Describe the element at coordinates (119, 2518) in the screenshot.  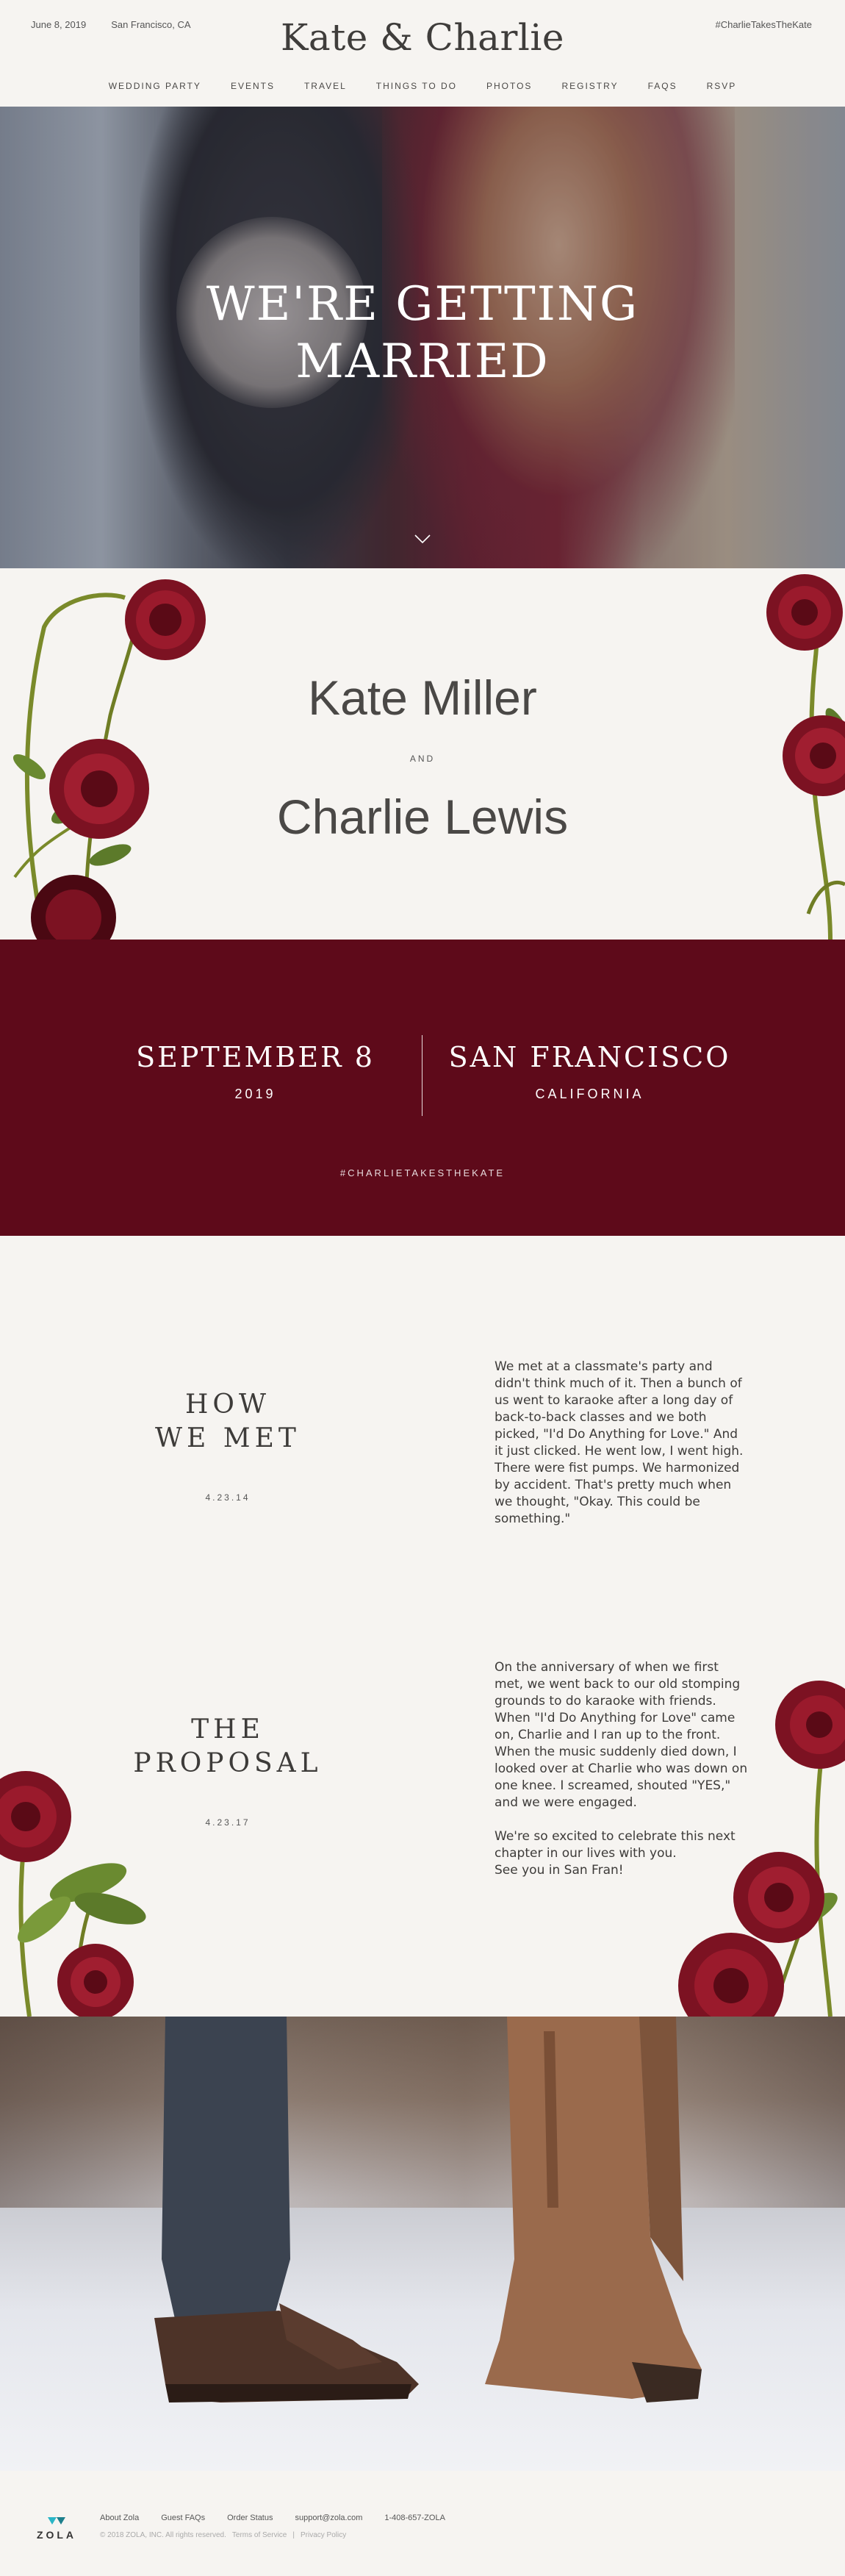
I see `footer-link-about: About Zola` at that location.